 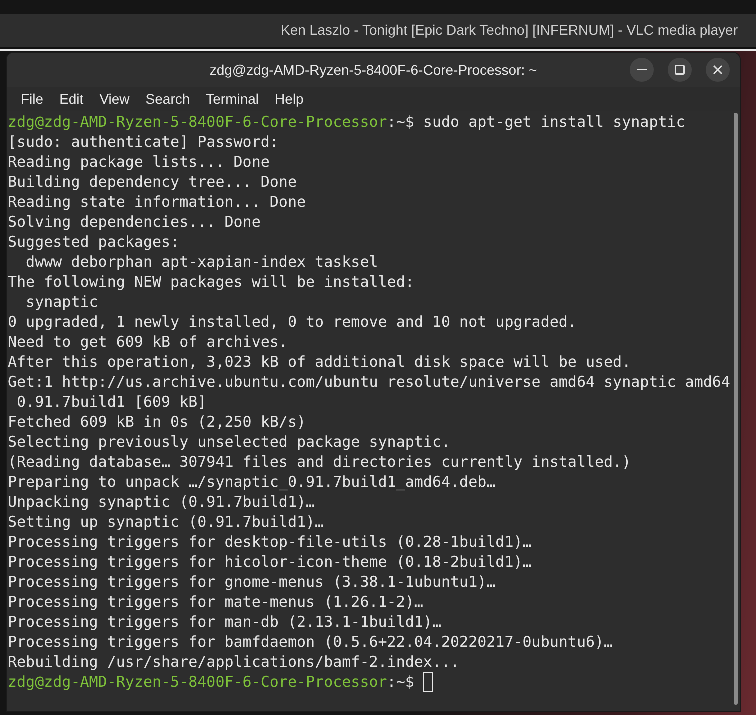 I want to click on output-line: Solving dependencies... Done, so click(x=134, y=222).